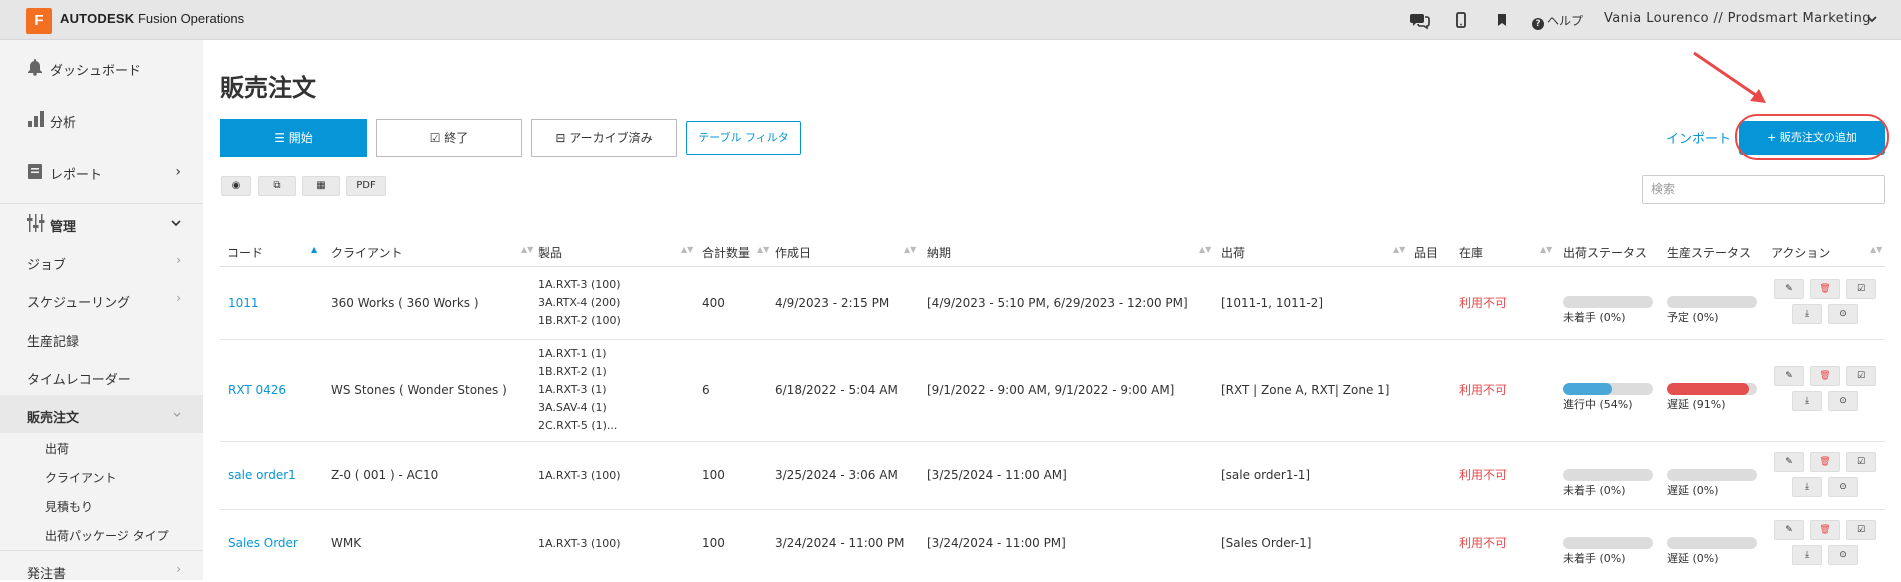 The height and width of the screenshot is (582, 1901). I want to click on import-link: インポート, so click(1698, 137).